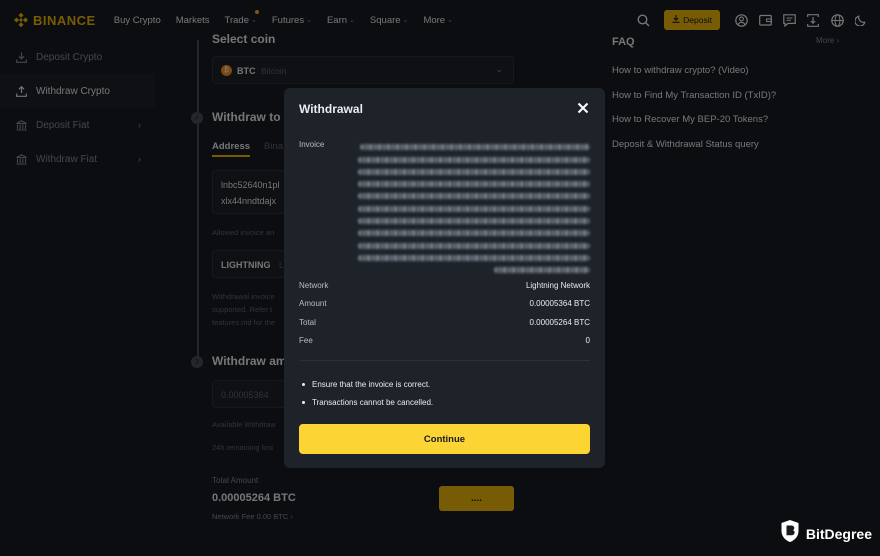  What do you see at coordinates (587, 340) in the screenshot?
I see `detail-value: 0` at bounding box center [587, 340].